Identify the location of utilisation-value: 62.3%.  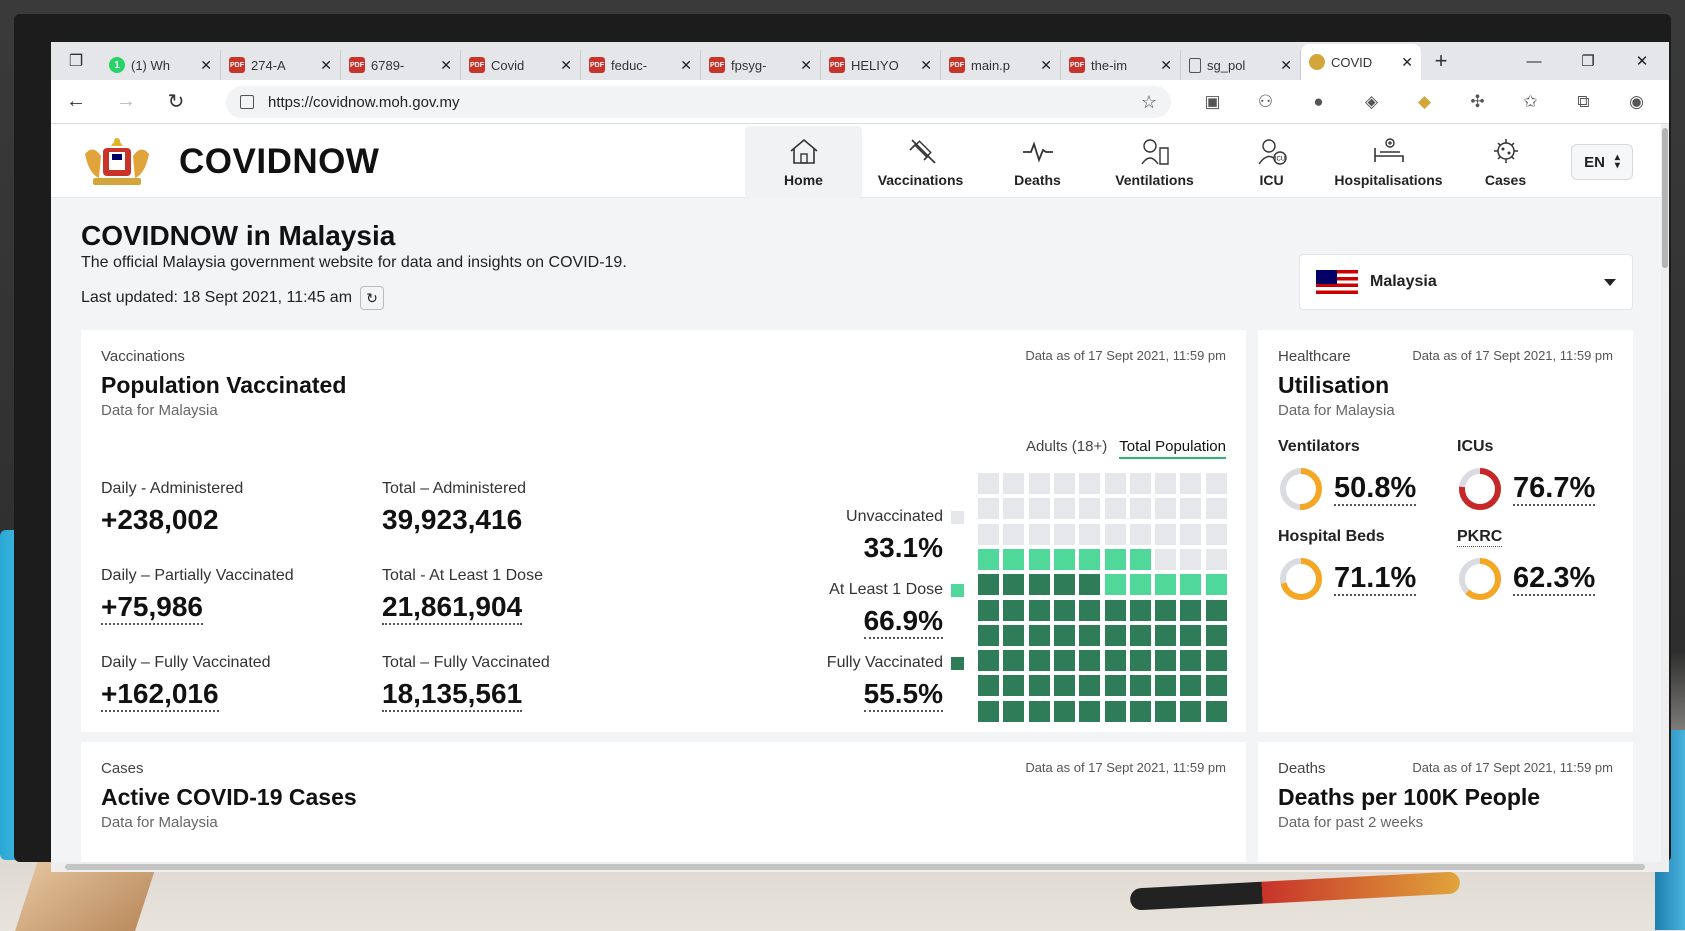
(1554, 579).